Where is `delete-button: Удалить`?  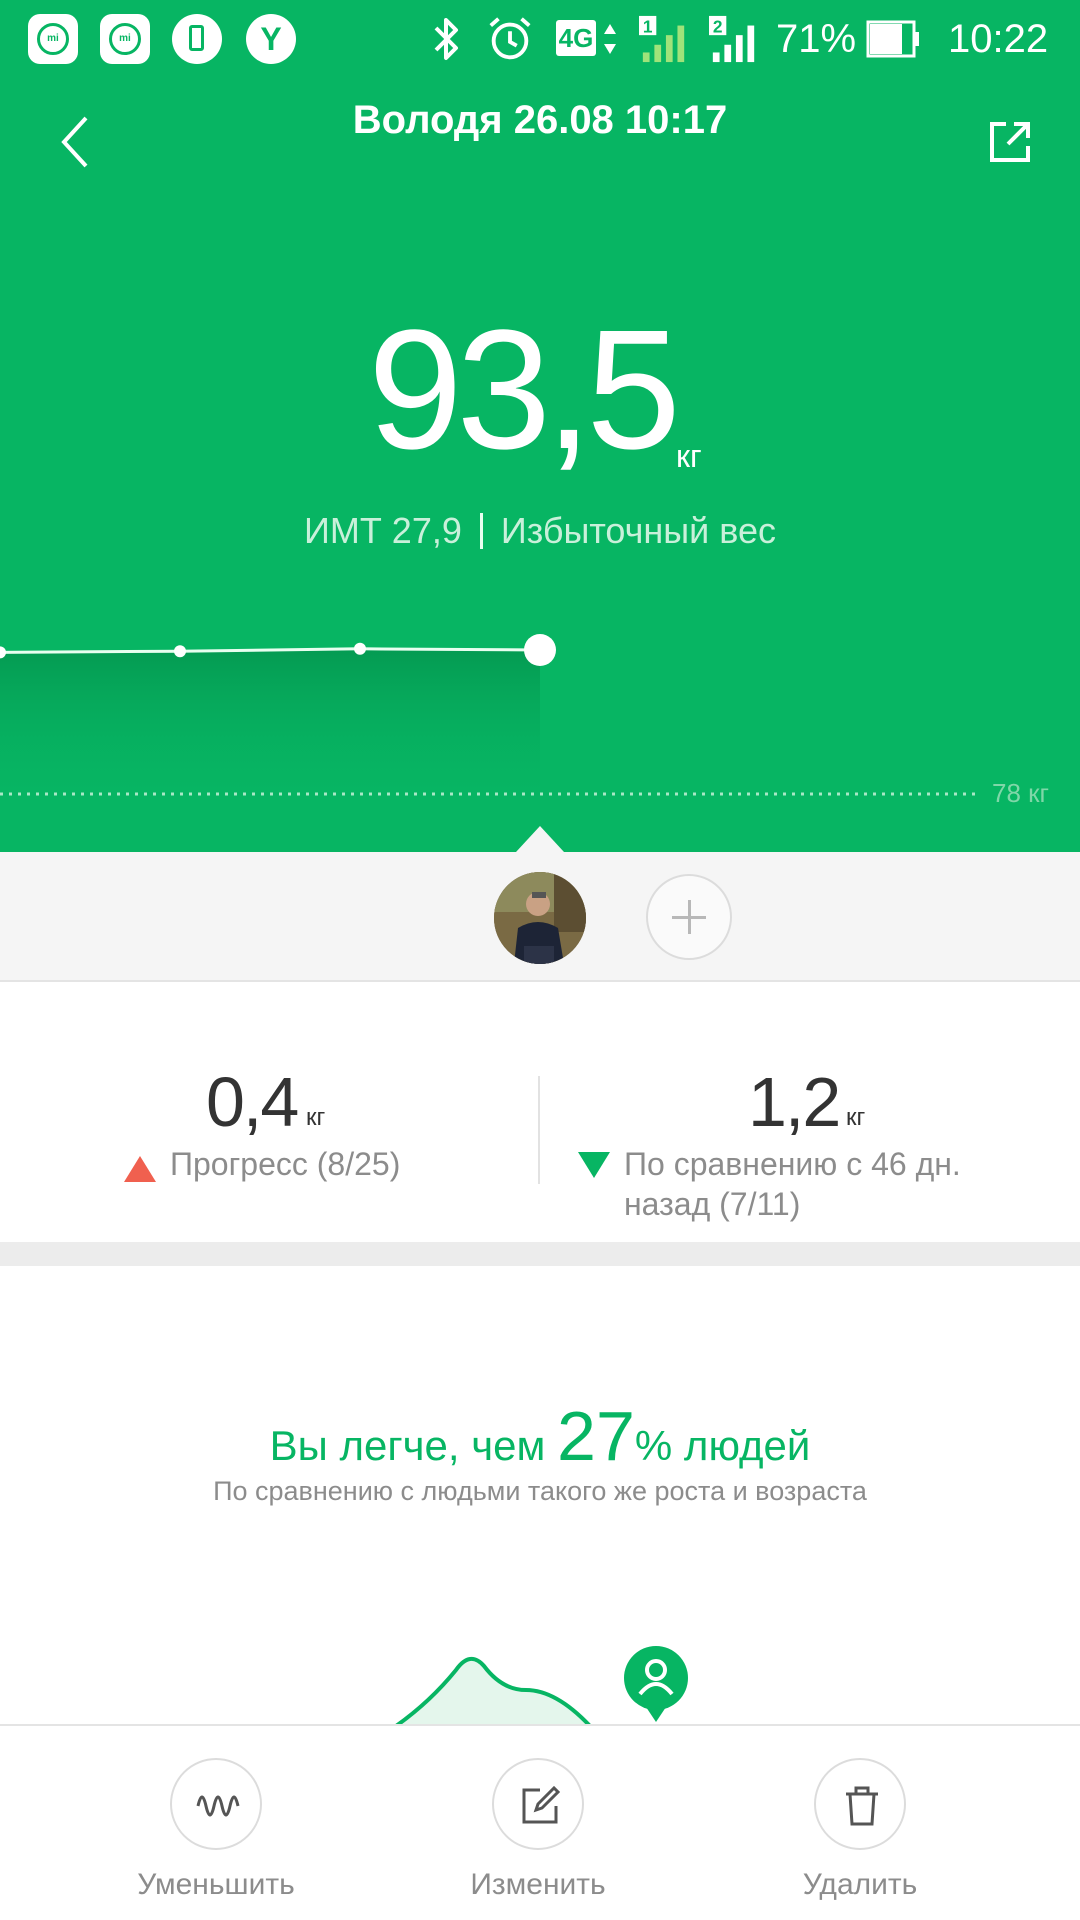 delete-button: Удалить is located at coordinates (862, 1838).